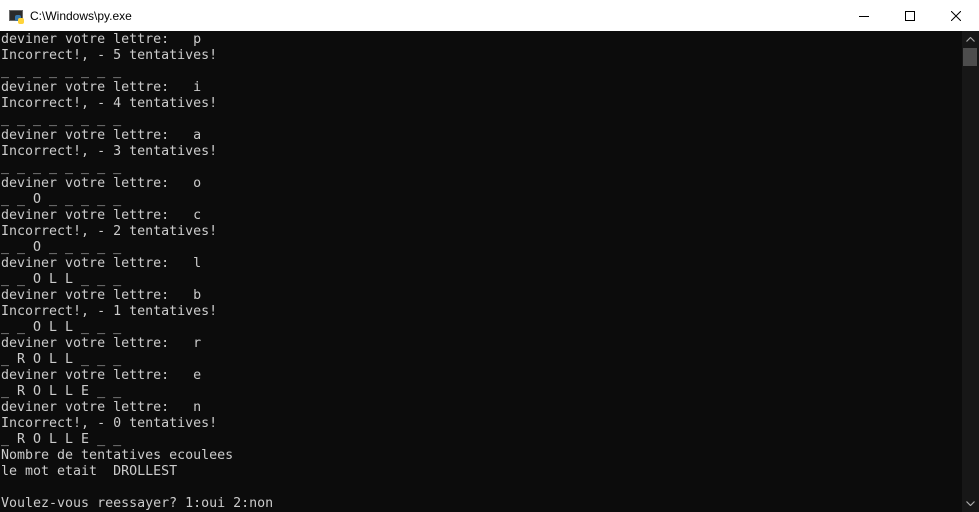 The width and height of the screenshot is (979, 512). I want to click on close-icon, so click(956, 15).